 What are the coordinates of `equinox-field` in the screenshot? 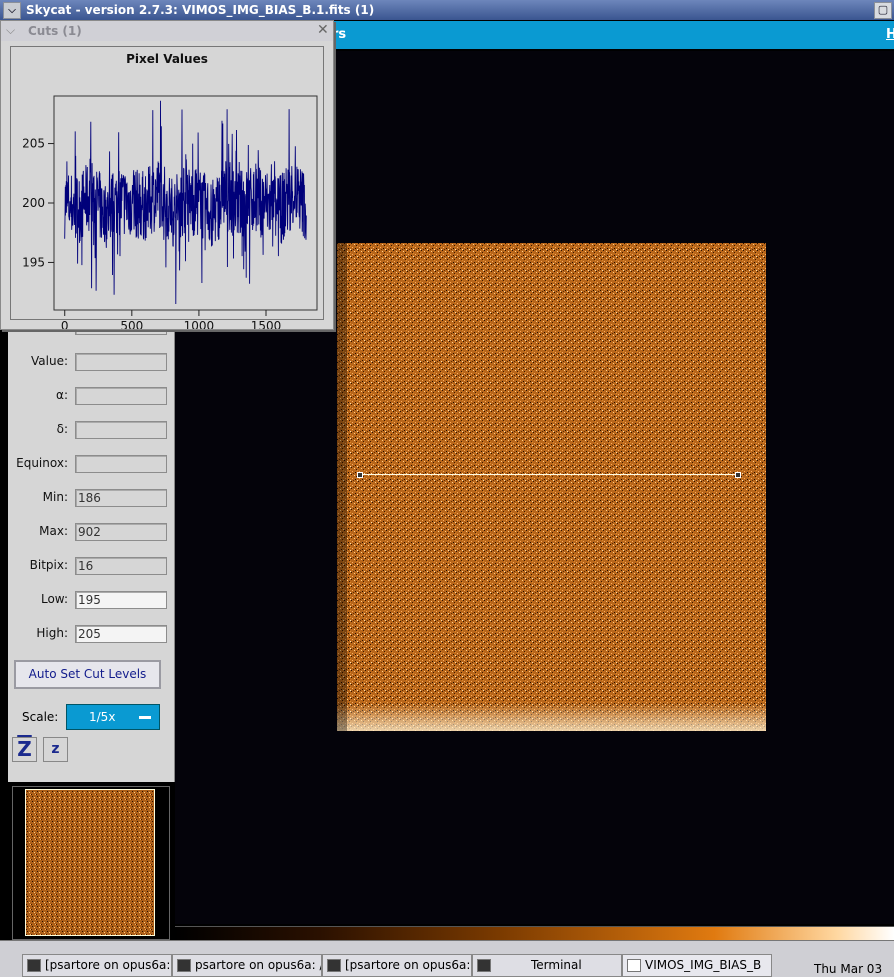 It's located at (121, 464).